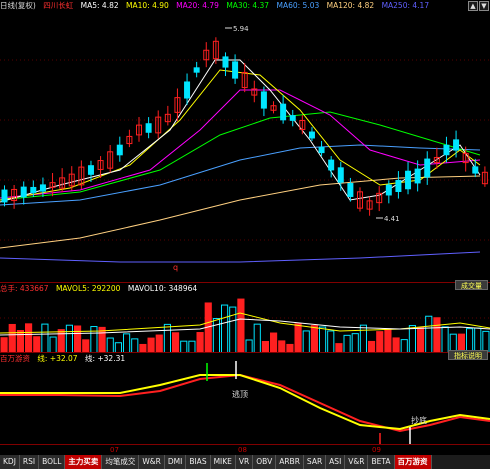 The width and height of the screenshot is (490, 469). What do you see at coordinates (265, 462) in the screenshot?
I see `tab-obv: OBV` at bounding box center [265, 462].